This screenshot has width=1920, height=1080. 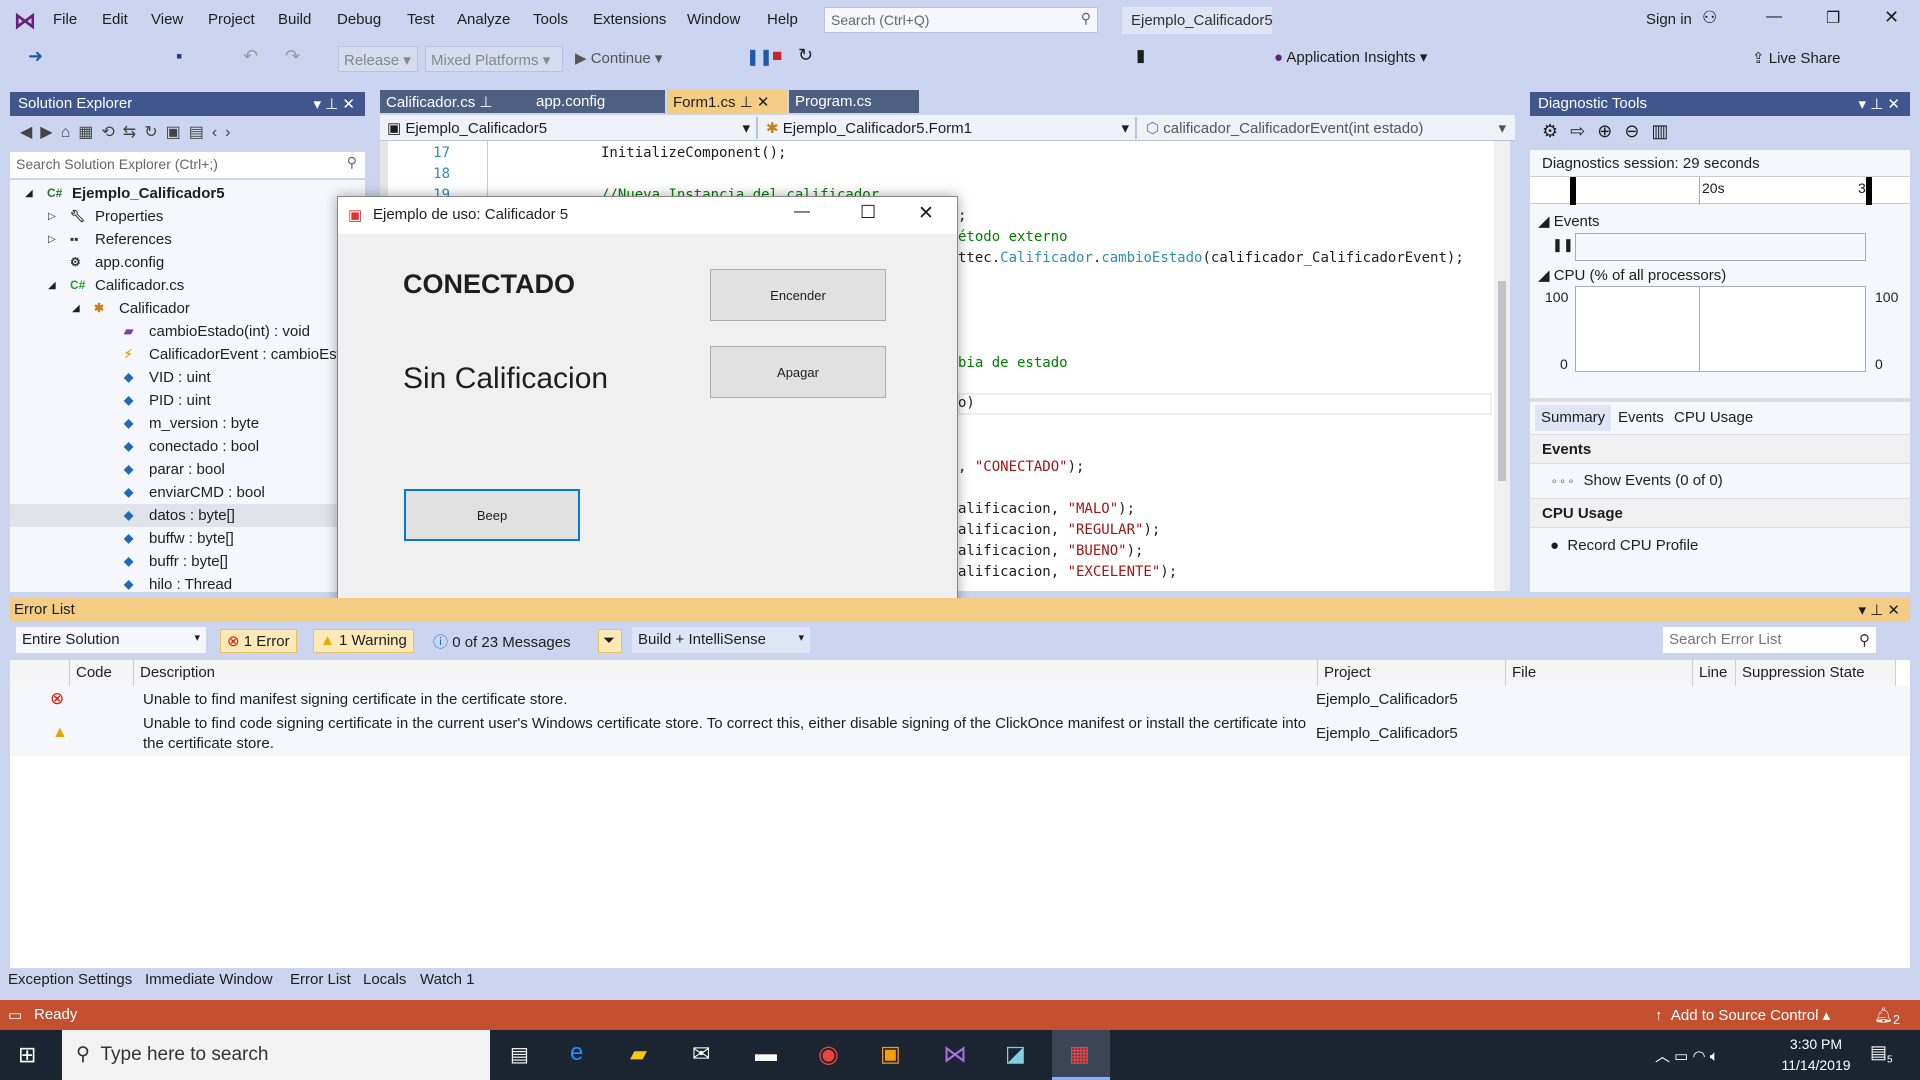 I want to click on tab-app-config: app.config, so click(x=597, y=101).